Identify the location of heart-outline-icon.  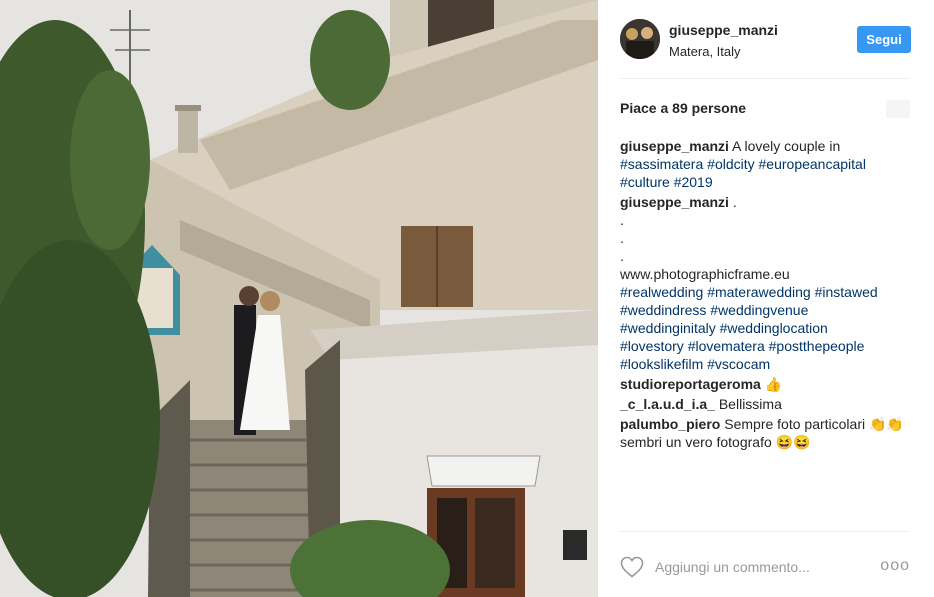
(632, 567).